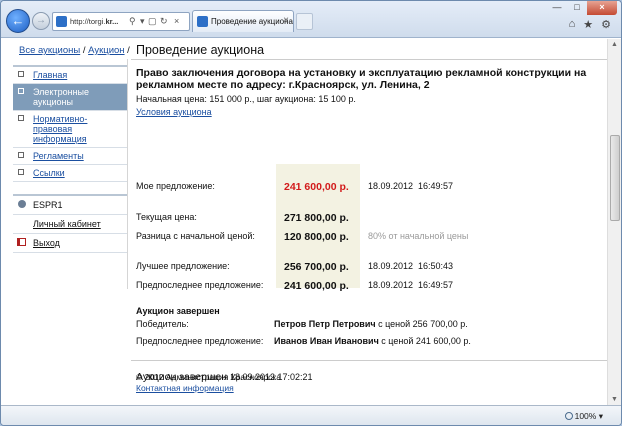  What do you see at coordinates (614, 44) in the screenshot?
I see `scroll-up-icon: ▲` at bounding box center [614, 44].